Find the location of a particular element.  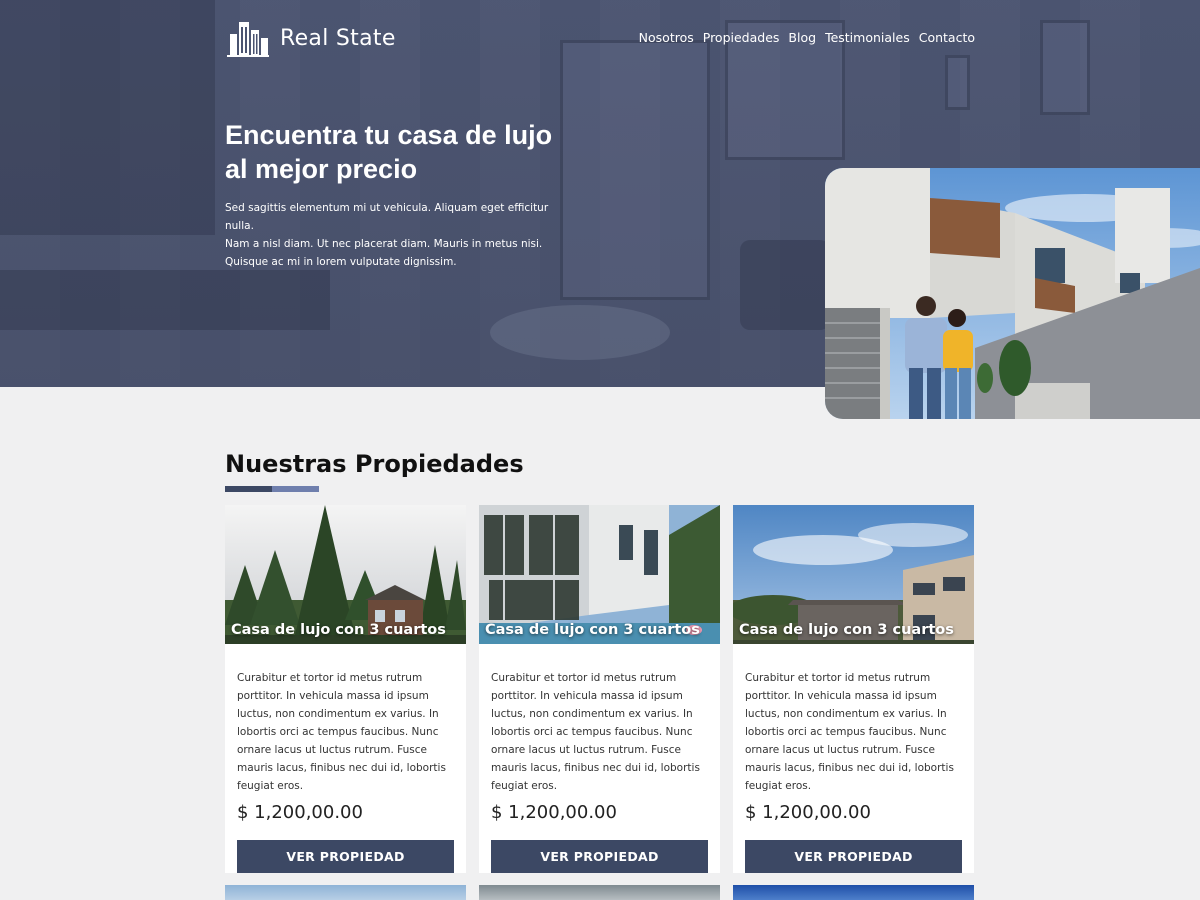

section-title: Nuestras Propiedades is located at coordinates (374, 464).